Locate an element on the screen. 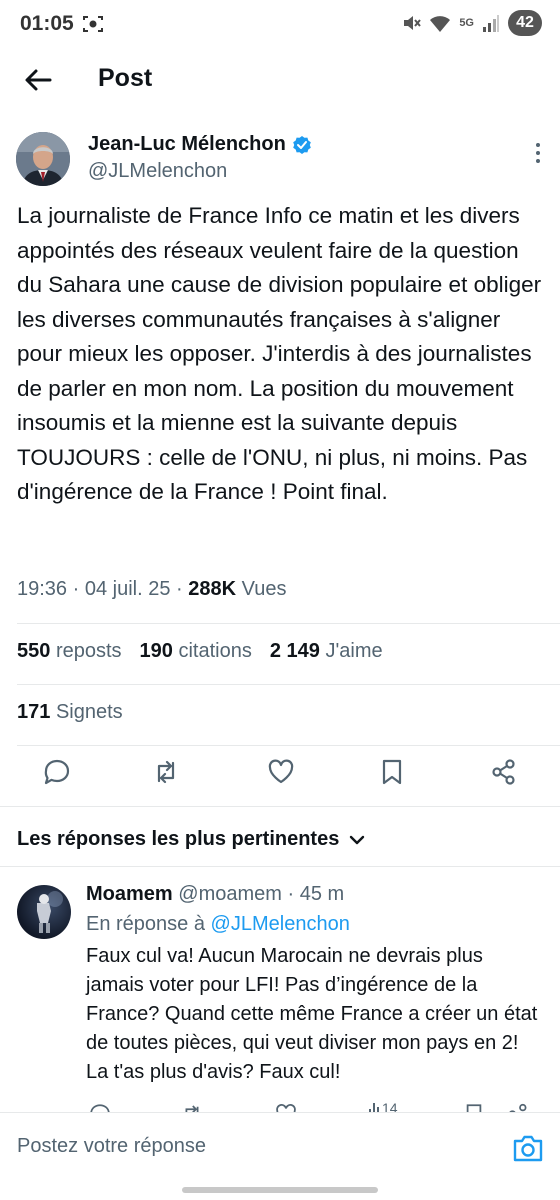 The width and height of the screenshot is (560, 1200). screen-record-icon is located at coordinates (93, 24).